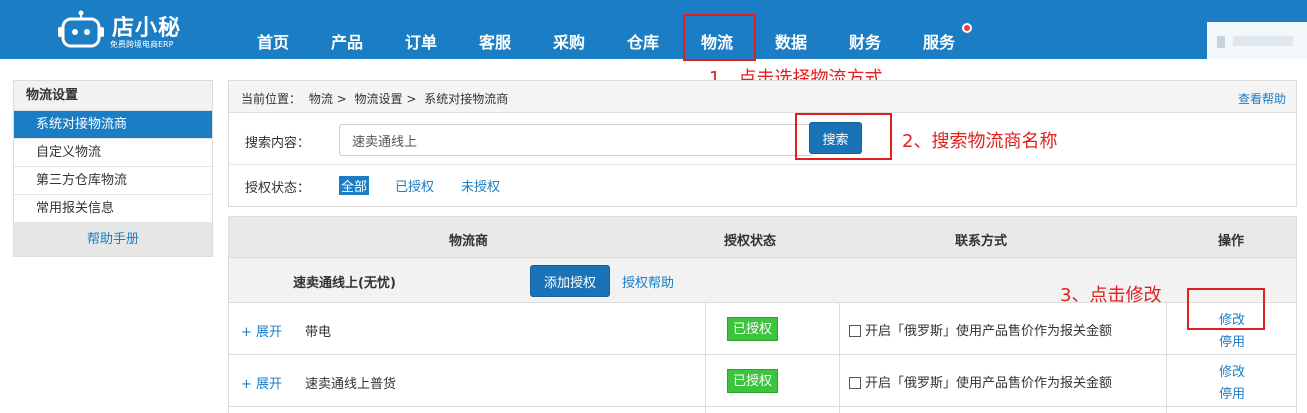 Image resolution: width=1307 pixels, height=413 pixels. Describe the element at coordinates (142, 44) in the screenshot. I see `brand-slogan: 免费跨境电商ERP` at that location.